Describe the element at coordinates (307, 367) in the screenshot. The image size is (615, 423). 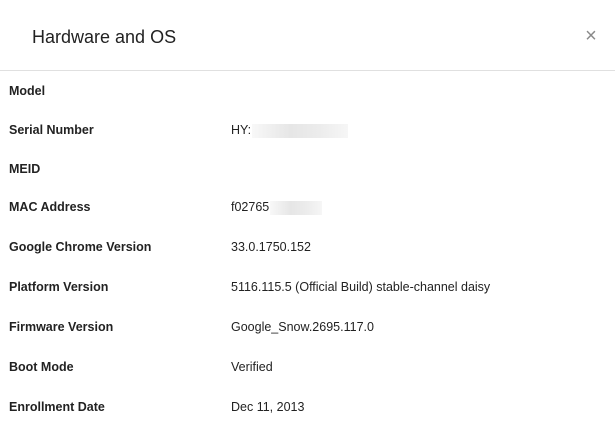
I see `info-row-boot-mode: Boot Mode Verified` at that location.